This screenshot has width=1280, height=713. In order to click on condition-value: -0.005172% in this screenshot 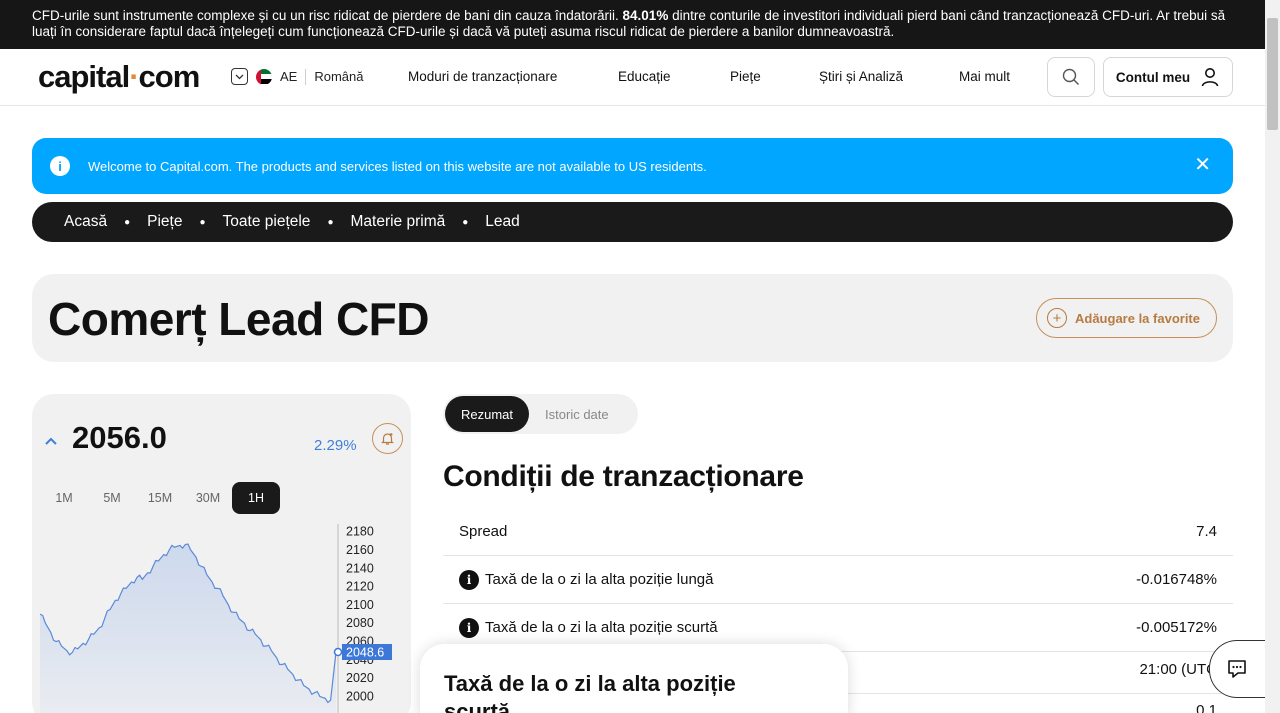, I will do `click(1176, 627)`.